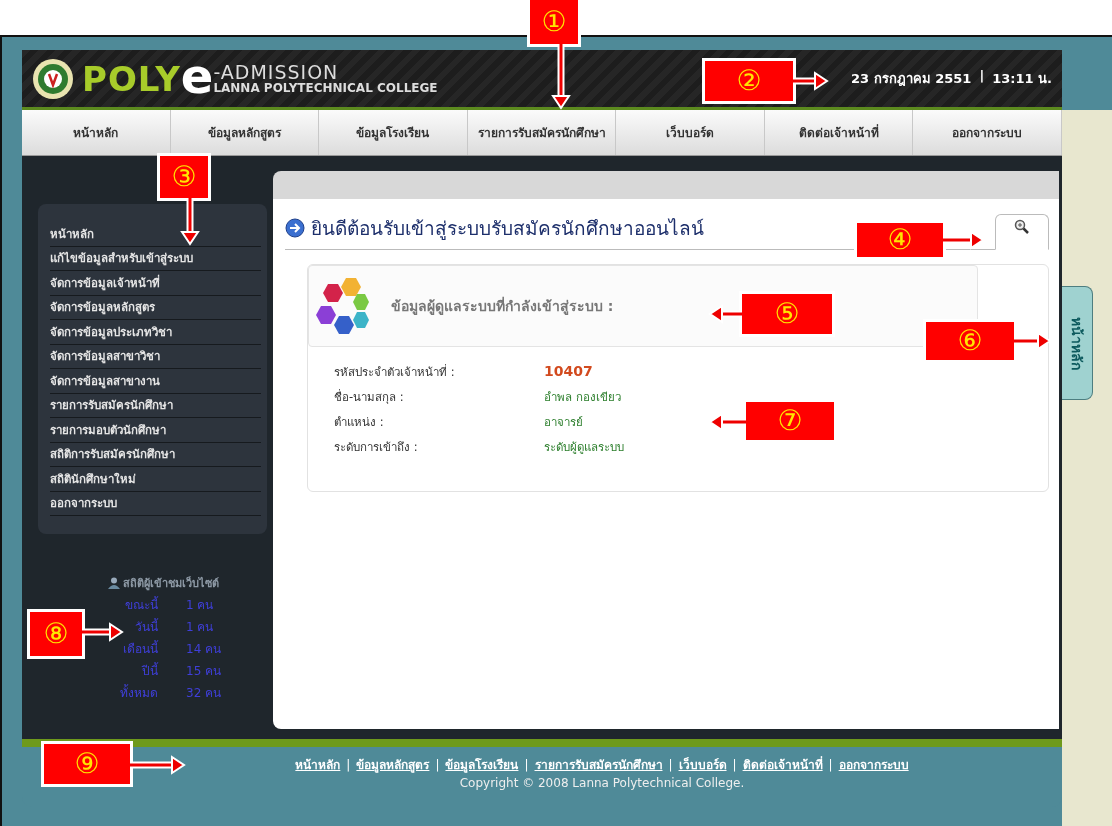  Describe the element at coordinates (155, 283) in the screenshot. I see `menu-link: จัดการข้อมูลเจ้าหน้าที่` at that location.